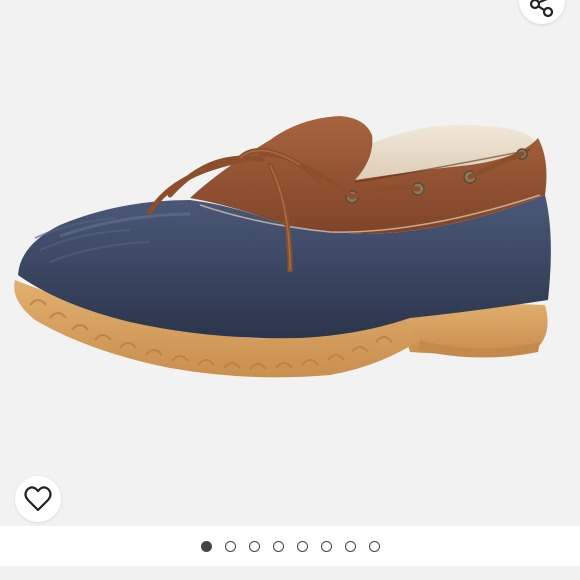 This screenshot has height=580, width=580. Describe the element at coordinates (290, 573) in the screenshot. I see `bottom-divider` at that location.